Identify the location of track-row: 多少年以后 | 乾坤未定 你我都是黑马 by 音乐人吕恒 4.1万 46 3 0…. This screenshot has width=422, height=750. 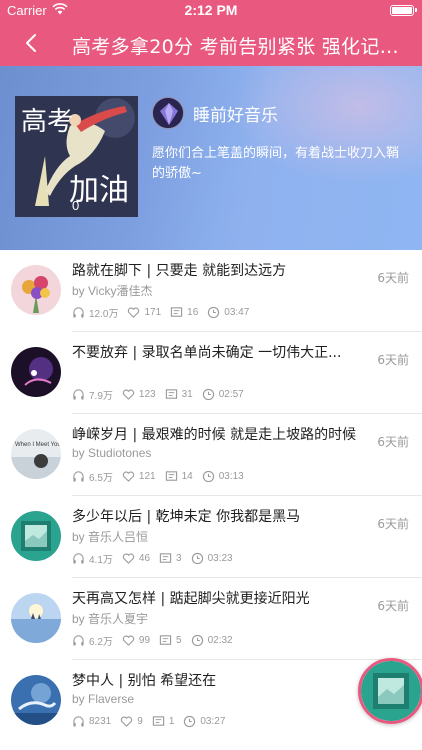
(211, 537).